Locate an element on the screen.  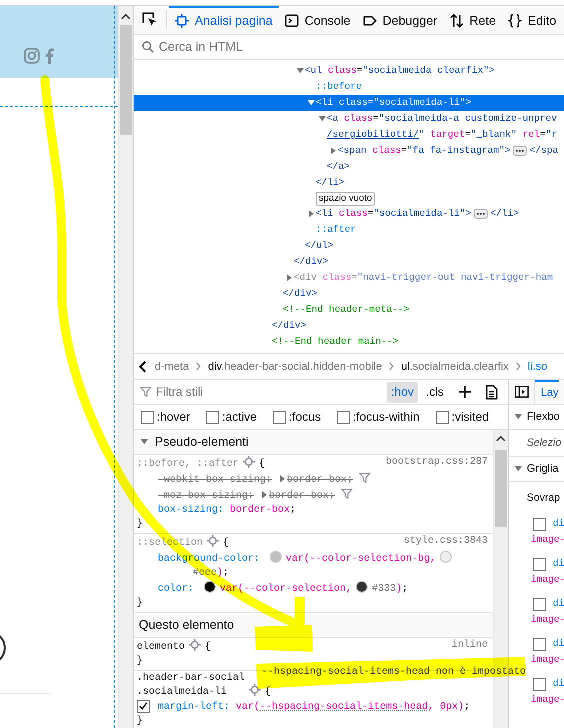
css-property: -webkit-box-sizing: is located at coordinates (215, 480).